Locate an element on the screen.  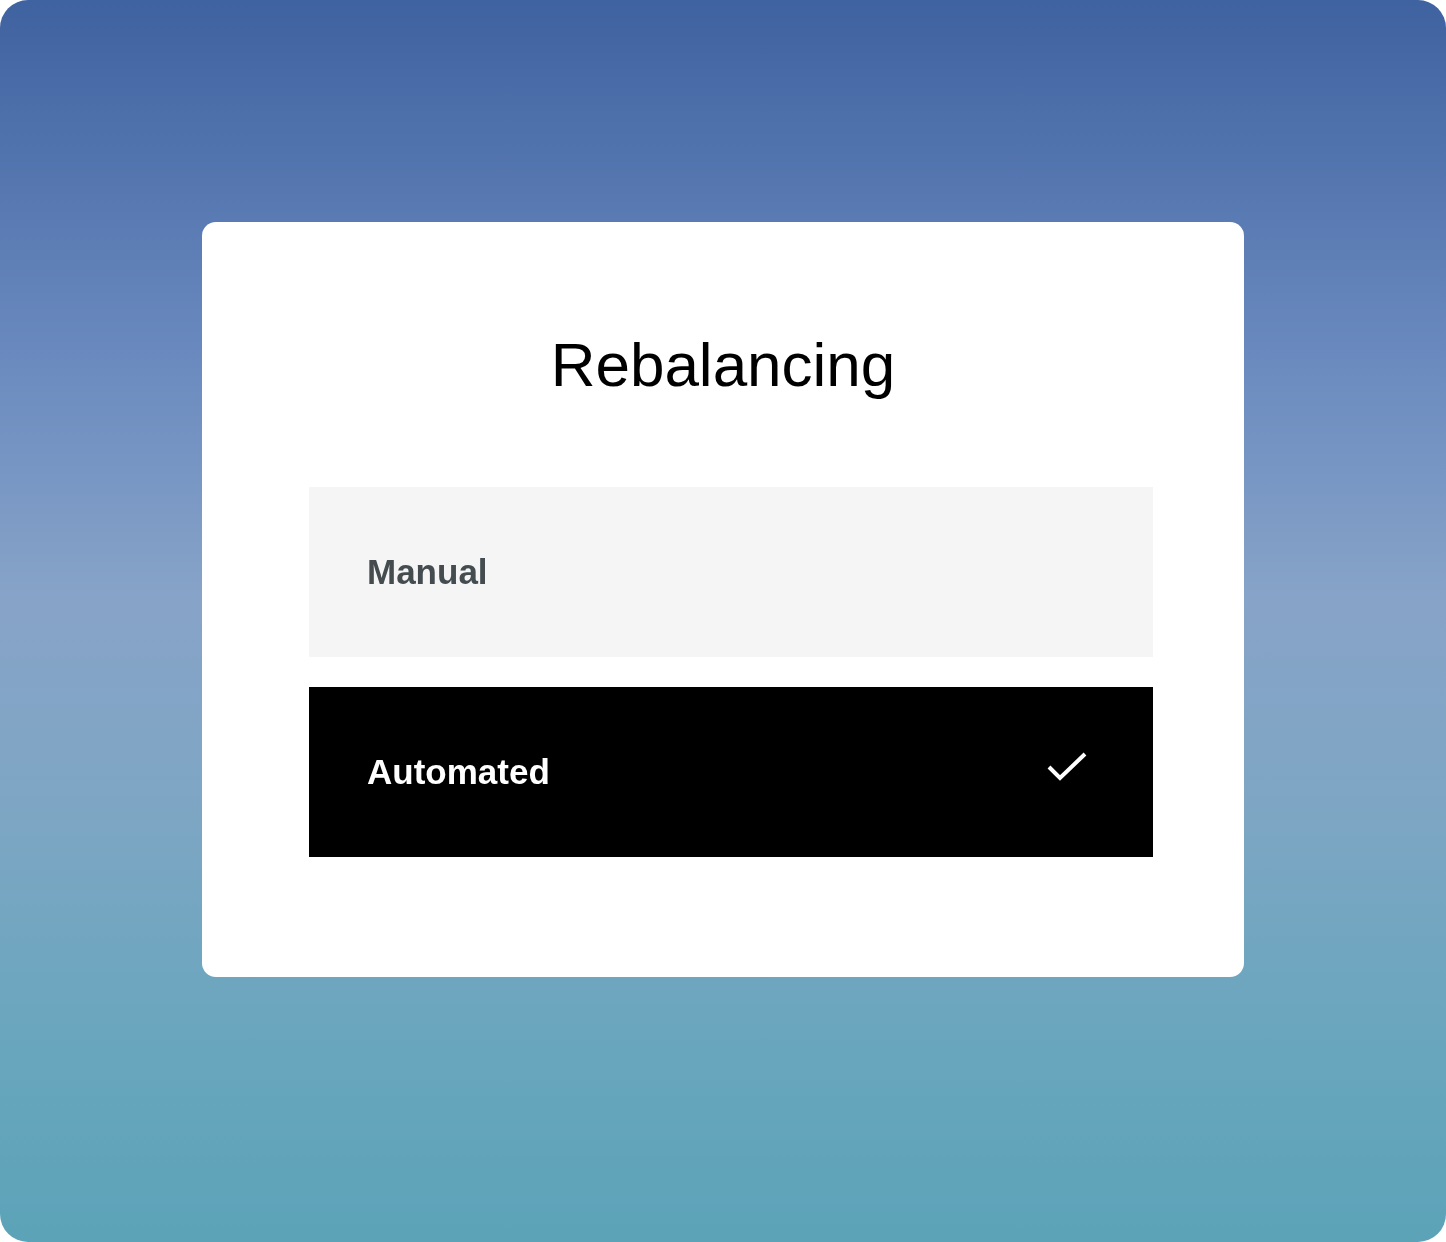
option-item: Manual is located at coordinates (731, 572).